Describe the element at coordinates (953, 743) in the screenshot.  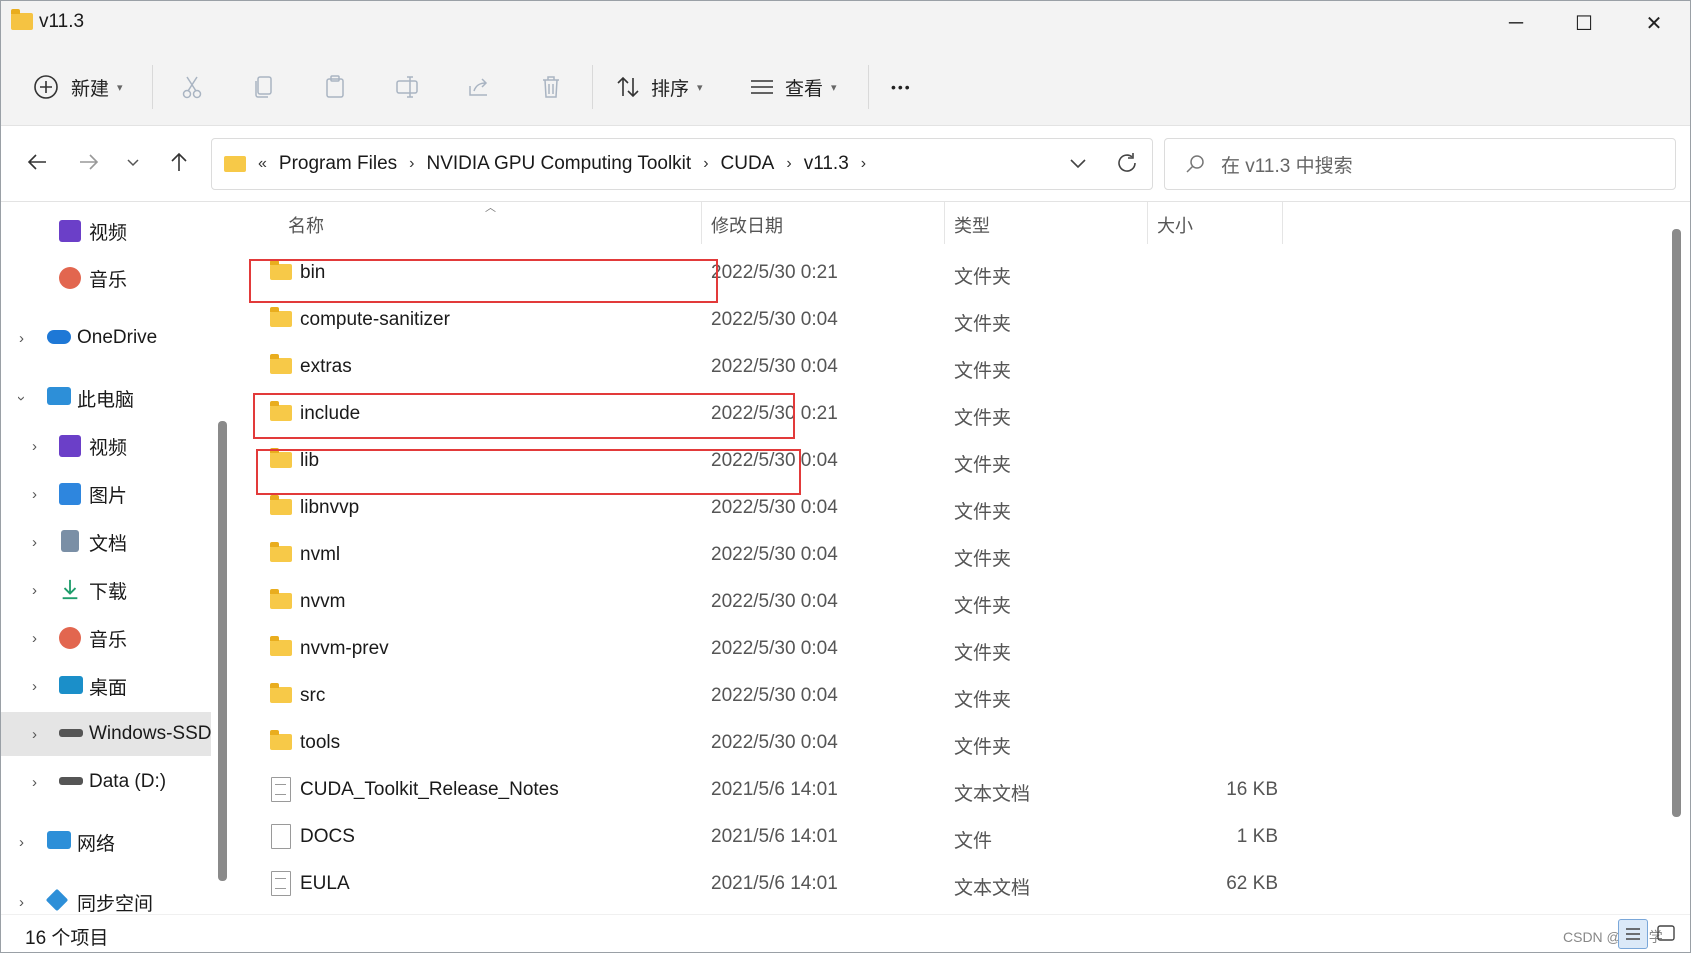
I see `file-row: tools 2022/5/30 0:04 文件夹` at that location.